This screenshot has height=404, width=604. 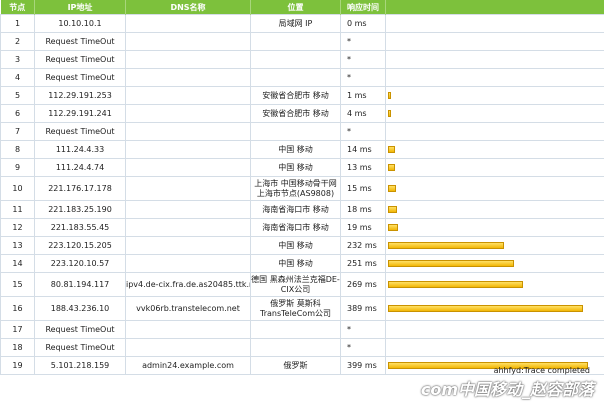 I want to click on table-row: 3 Request TimeOut *, so click(x=302, y=59).